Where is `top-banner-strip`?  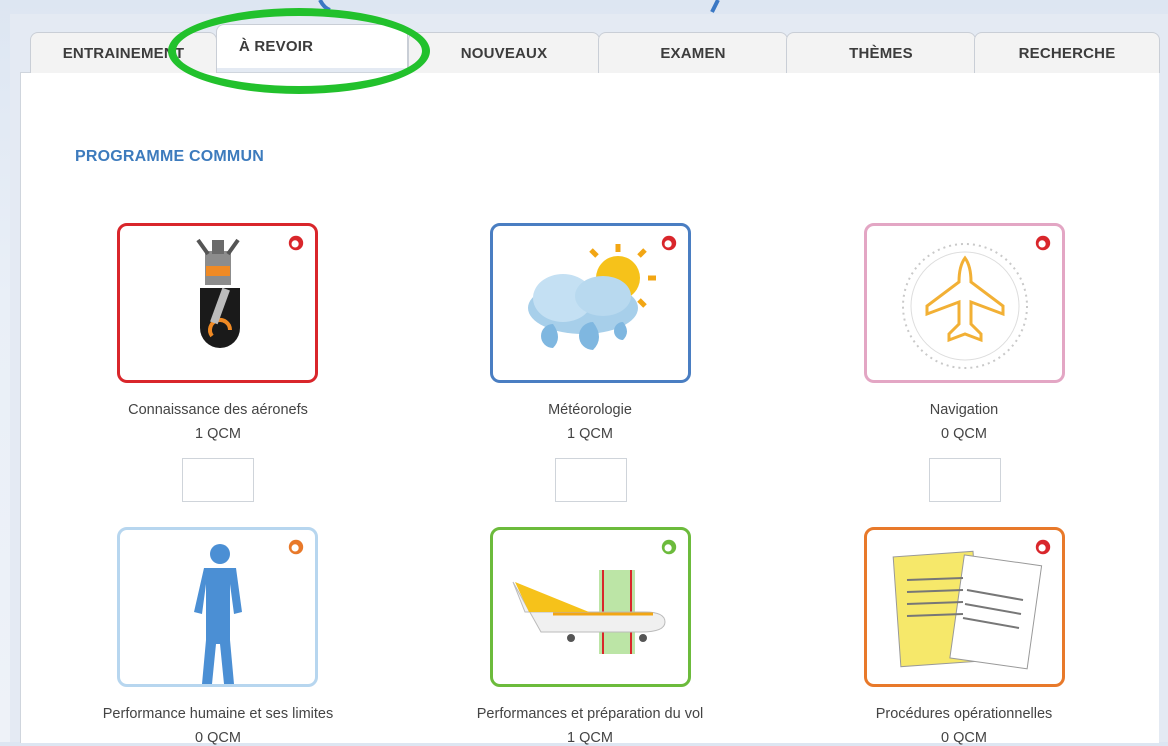 top-banner-strip is located at coordinates (584, 7).